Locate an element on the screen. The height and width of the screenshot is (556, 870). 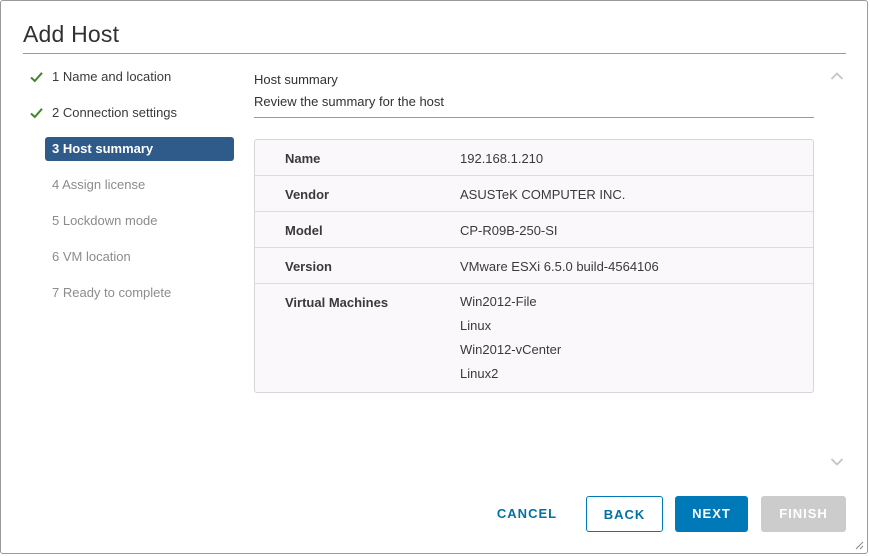
summary-value: 192.168.1.210 is located at coordinates (502, 158).